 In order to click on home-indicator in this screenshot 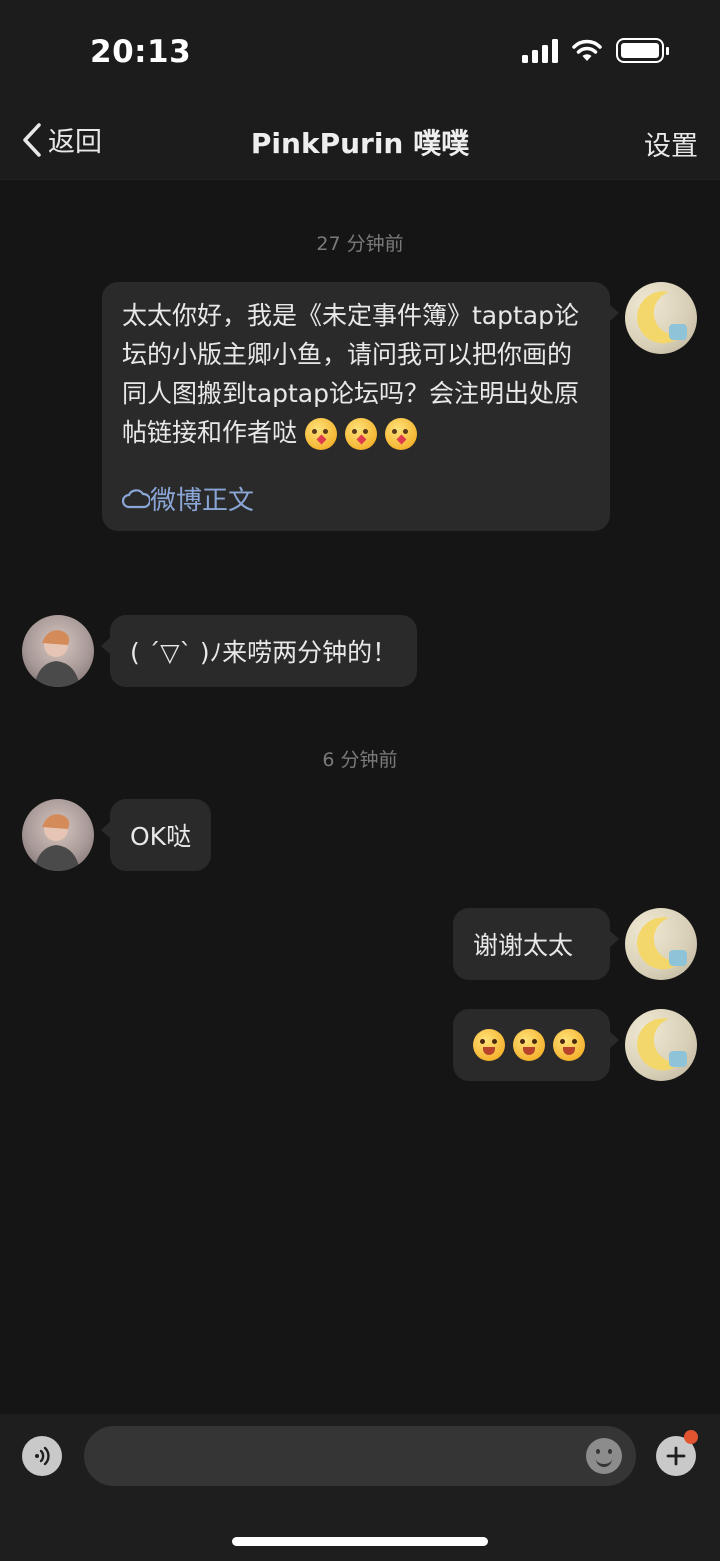, I will do `click(360, 1541)`.